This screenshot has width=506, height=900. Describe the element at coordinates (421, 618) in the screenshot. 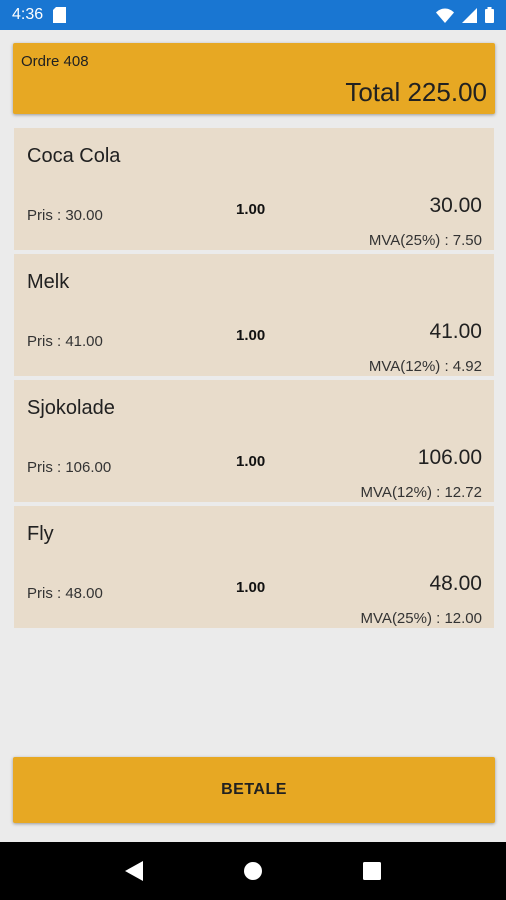

I see `item-vat: MVA(25%) : 12.00` at that location.